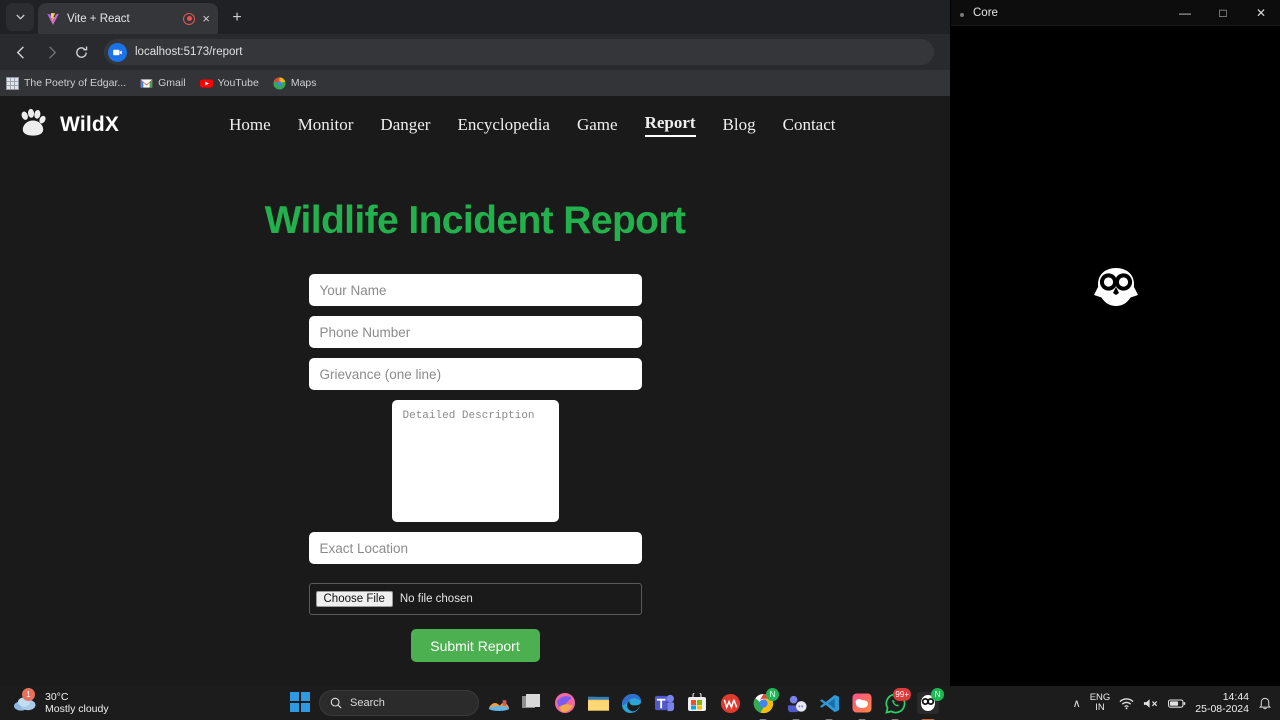 This screenshot has height=720, width=1280. I want to click on battery-icon, so click(1177, 703).